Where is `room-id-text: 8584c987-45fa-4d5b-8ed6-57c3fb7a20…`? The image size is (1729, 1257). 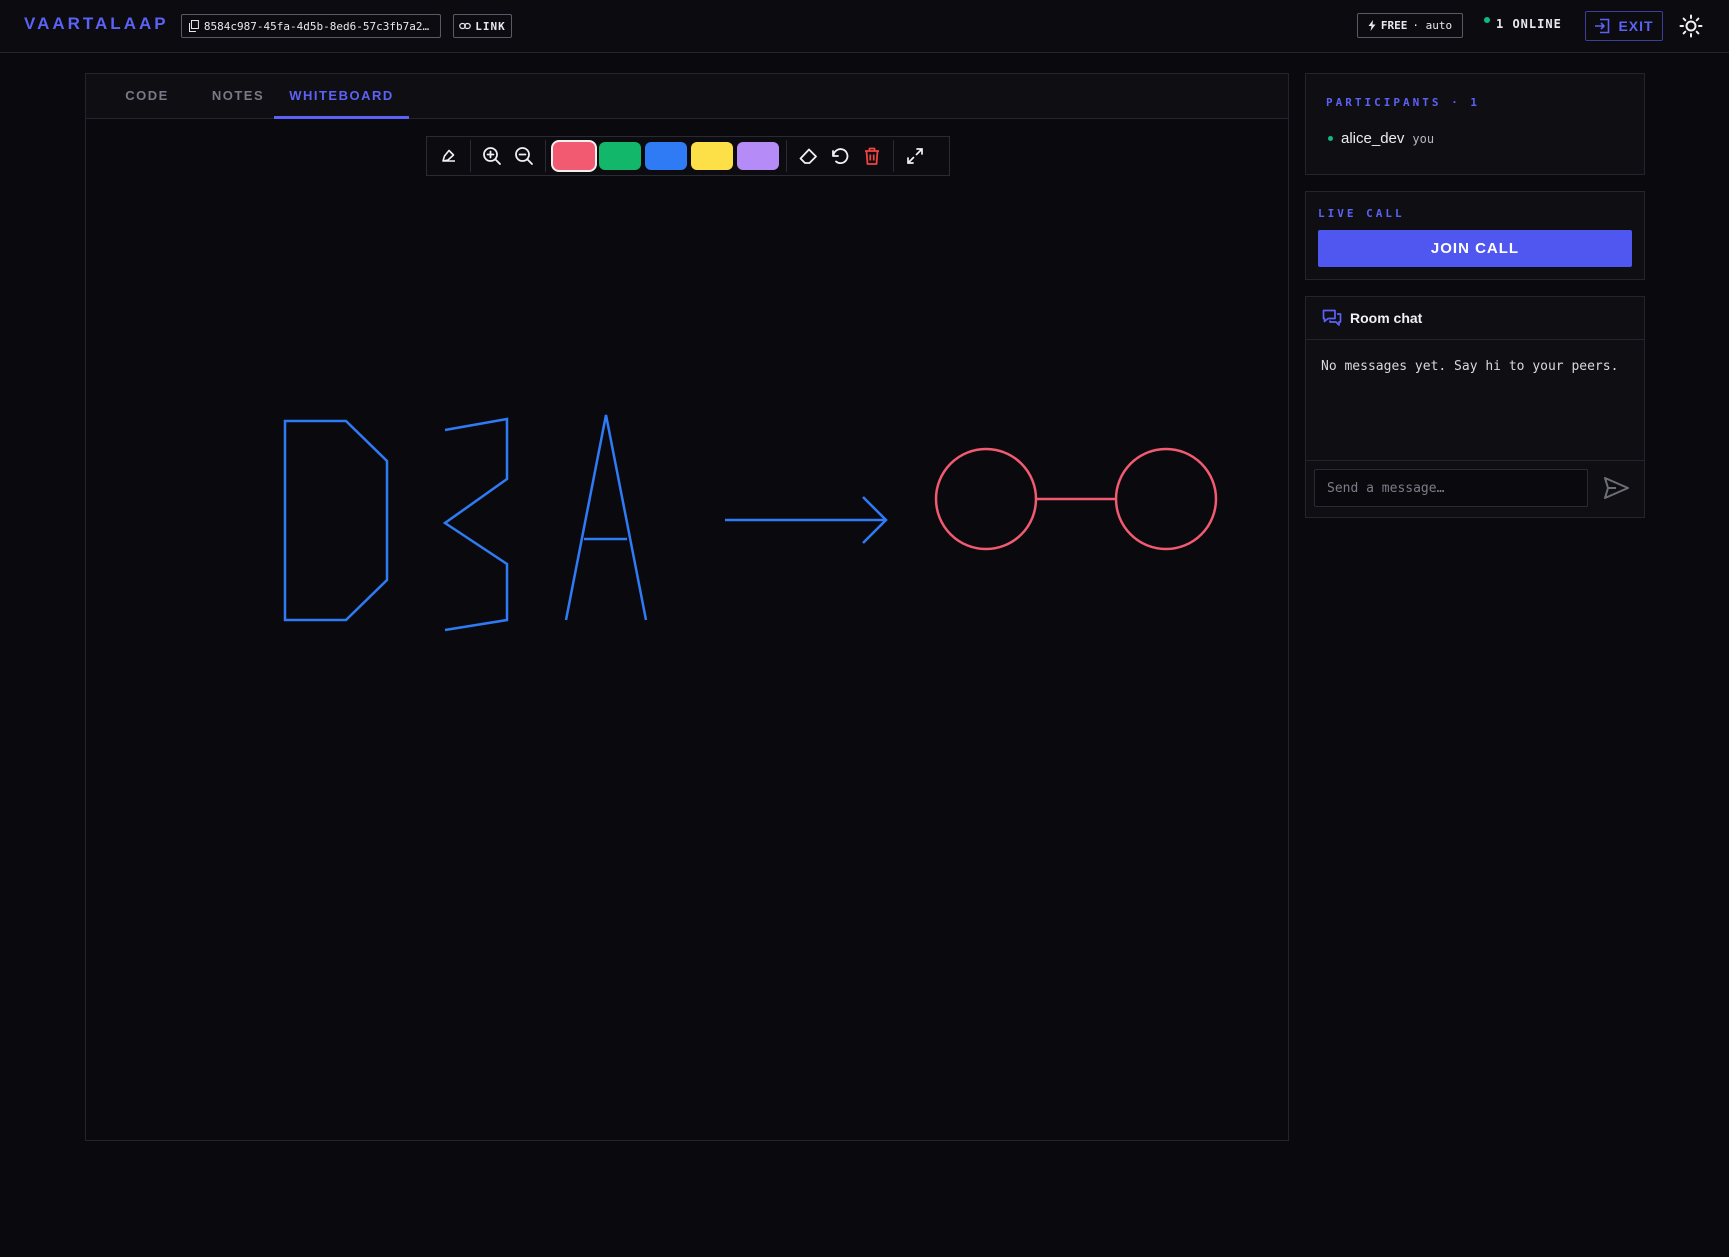 room-id-text: 8584c987-45fa-4d5b-8ed6-57c3fb7a20… is located at coordinates (318, 26).